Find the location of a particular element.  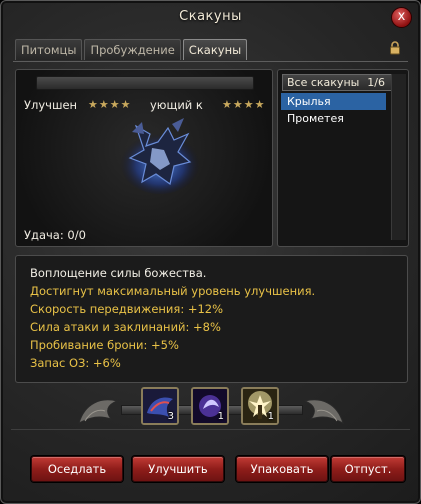

lock-icon is located at coordinates (395, 48).